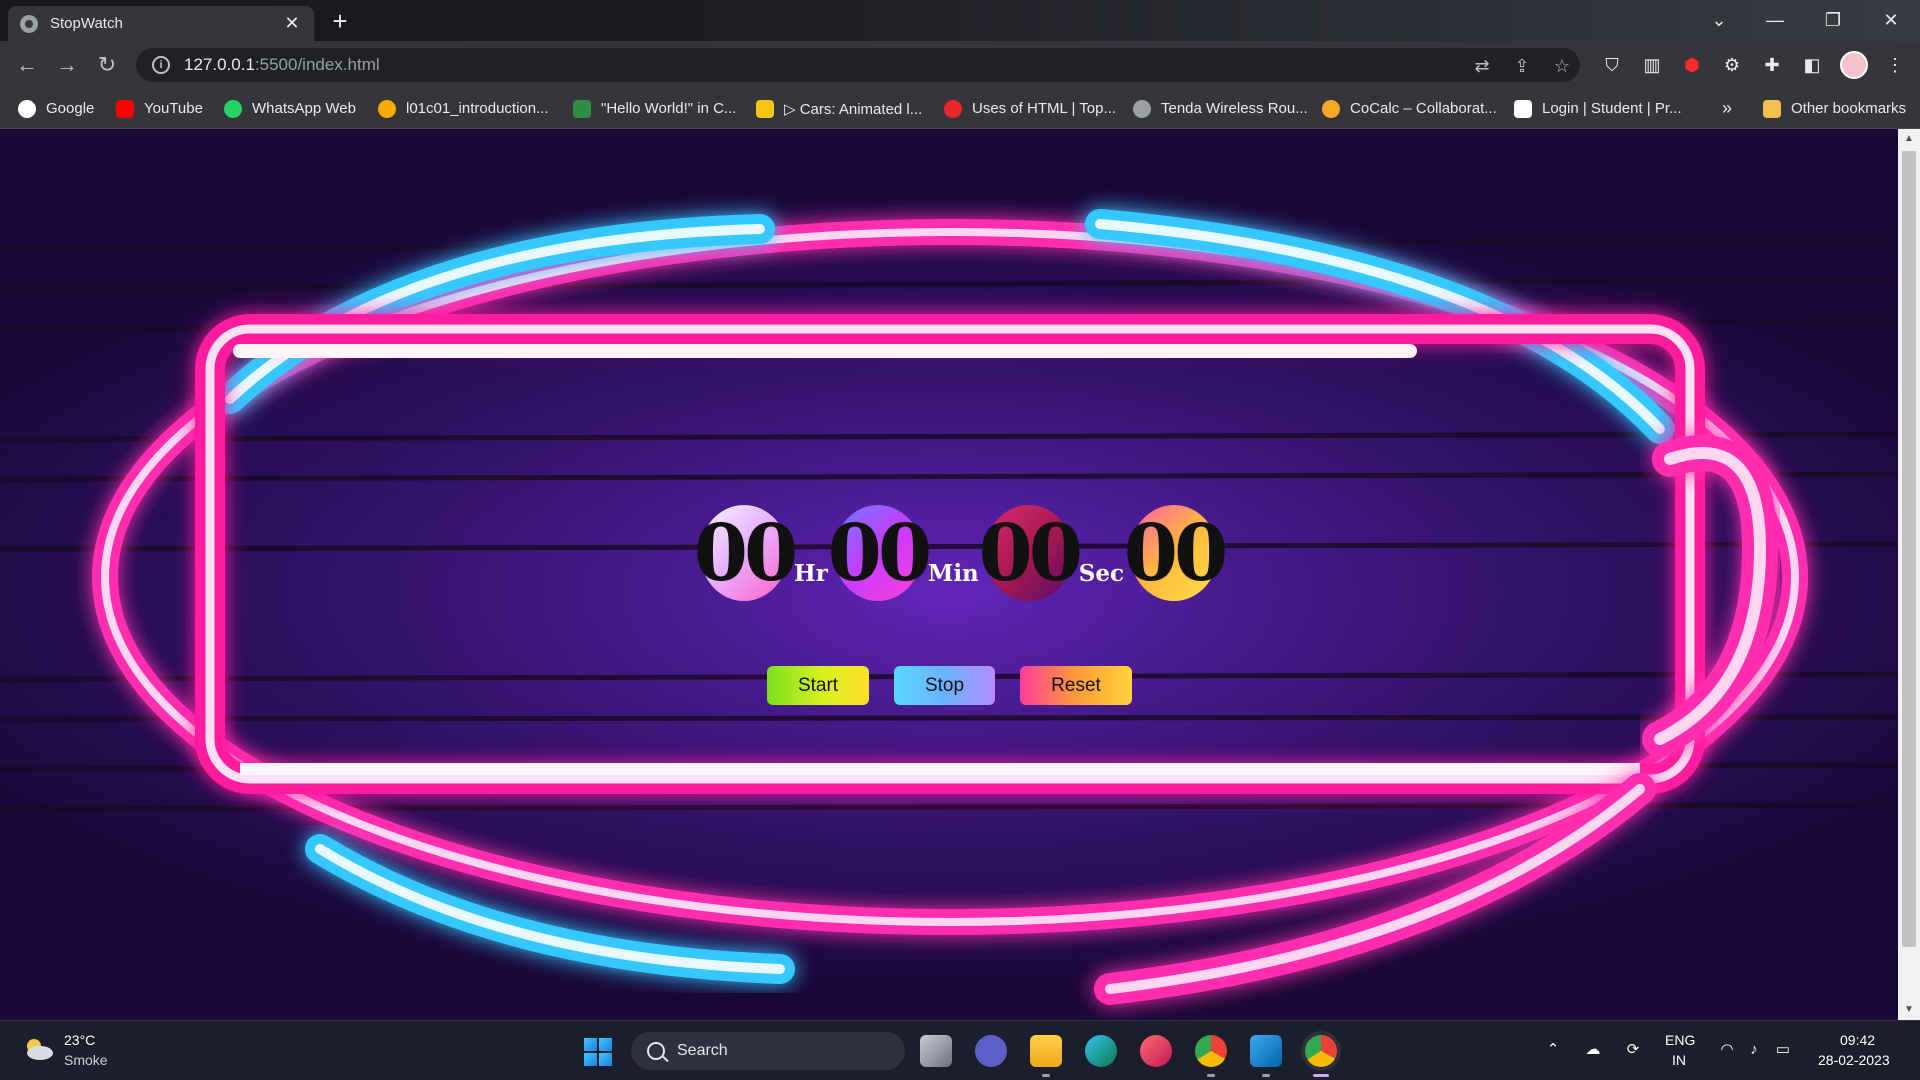 The image size is (1920, 1080). I want to click on onedrive-offline-icon: ☁, so click(1593, 1050).